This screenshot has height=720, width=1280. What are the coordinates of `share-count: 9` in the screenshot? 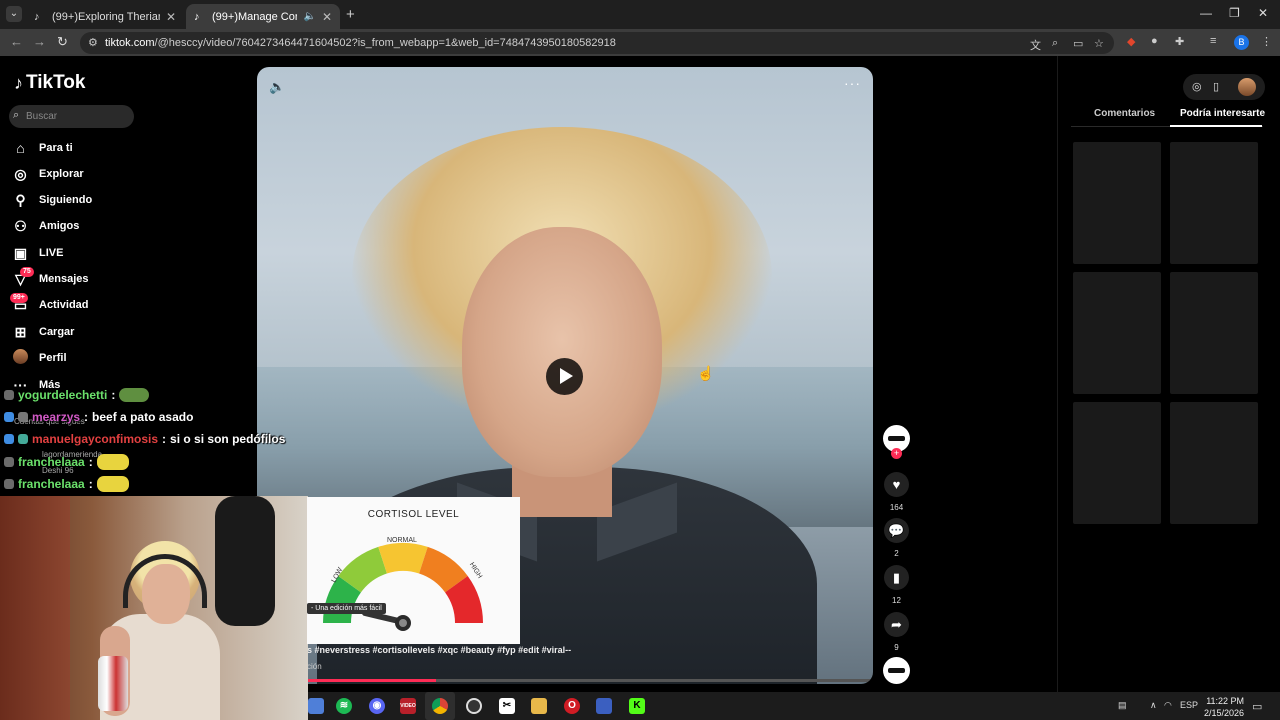 It's located at (896, 647).